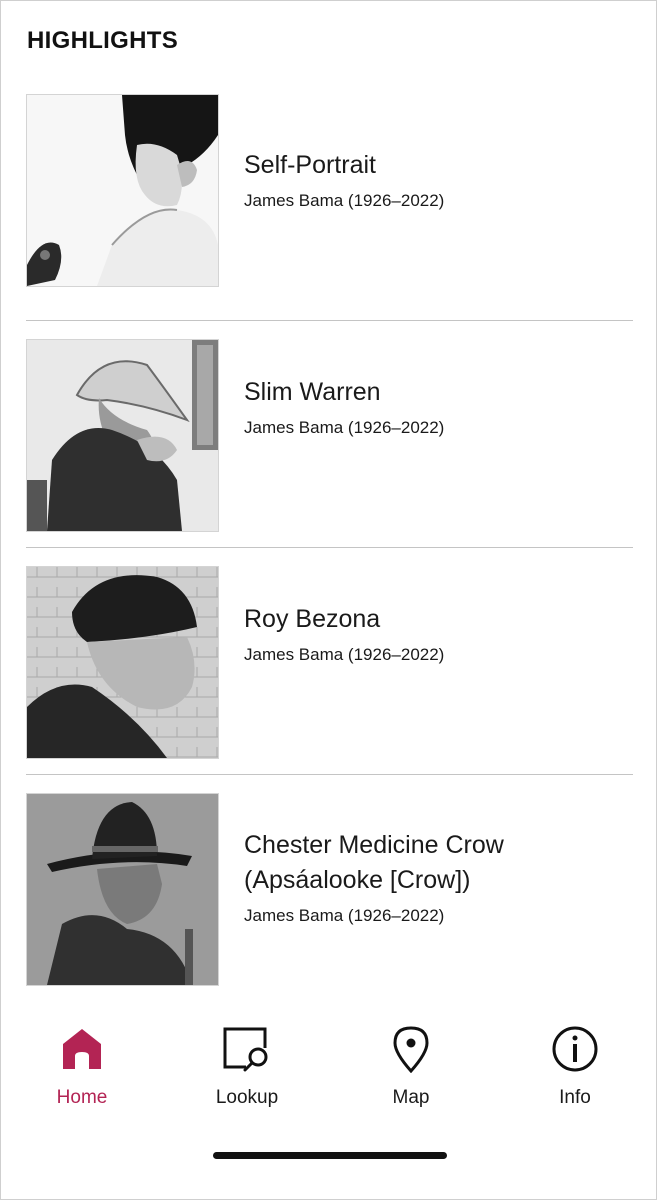 The image size is (657, 1200). I want to click on tab-info: Info, so click(575, 1066).